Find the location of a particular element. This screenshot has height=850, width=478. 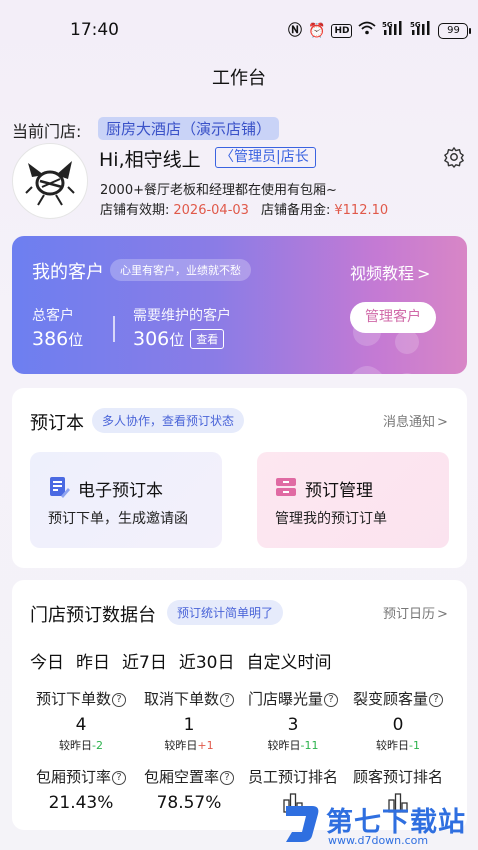

fund-label: 店铺备用金: is located at coordinates (296, 210).